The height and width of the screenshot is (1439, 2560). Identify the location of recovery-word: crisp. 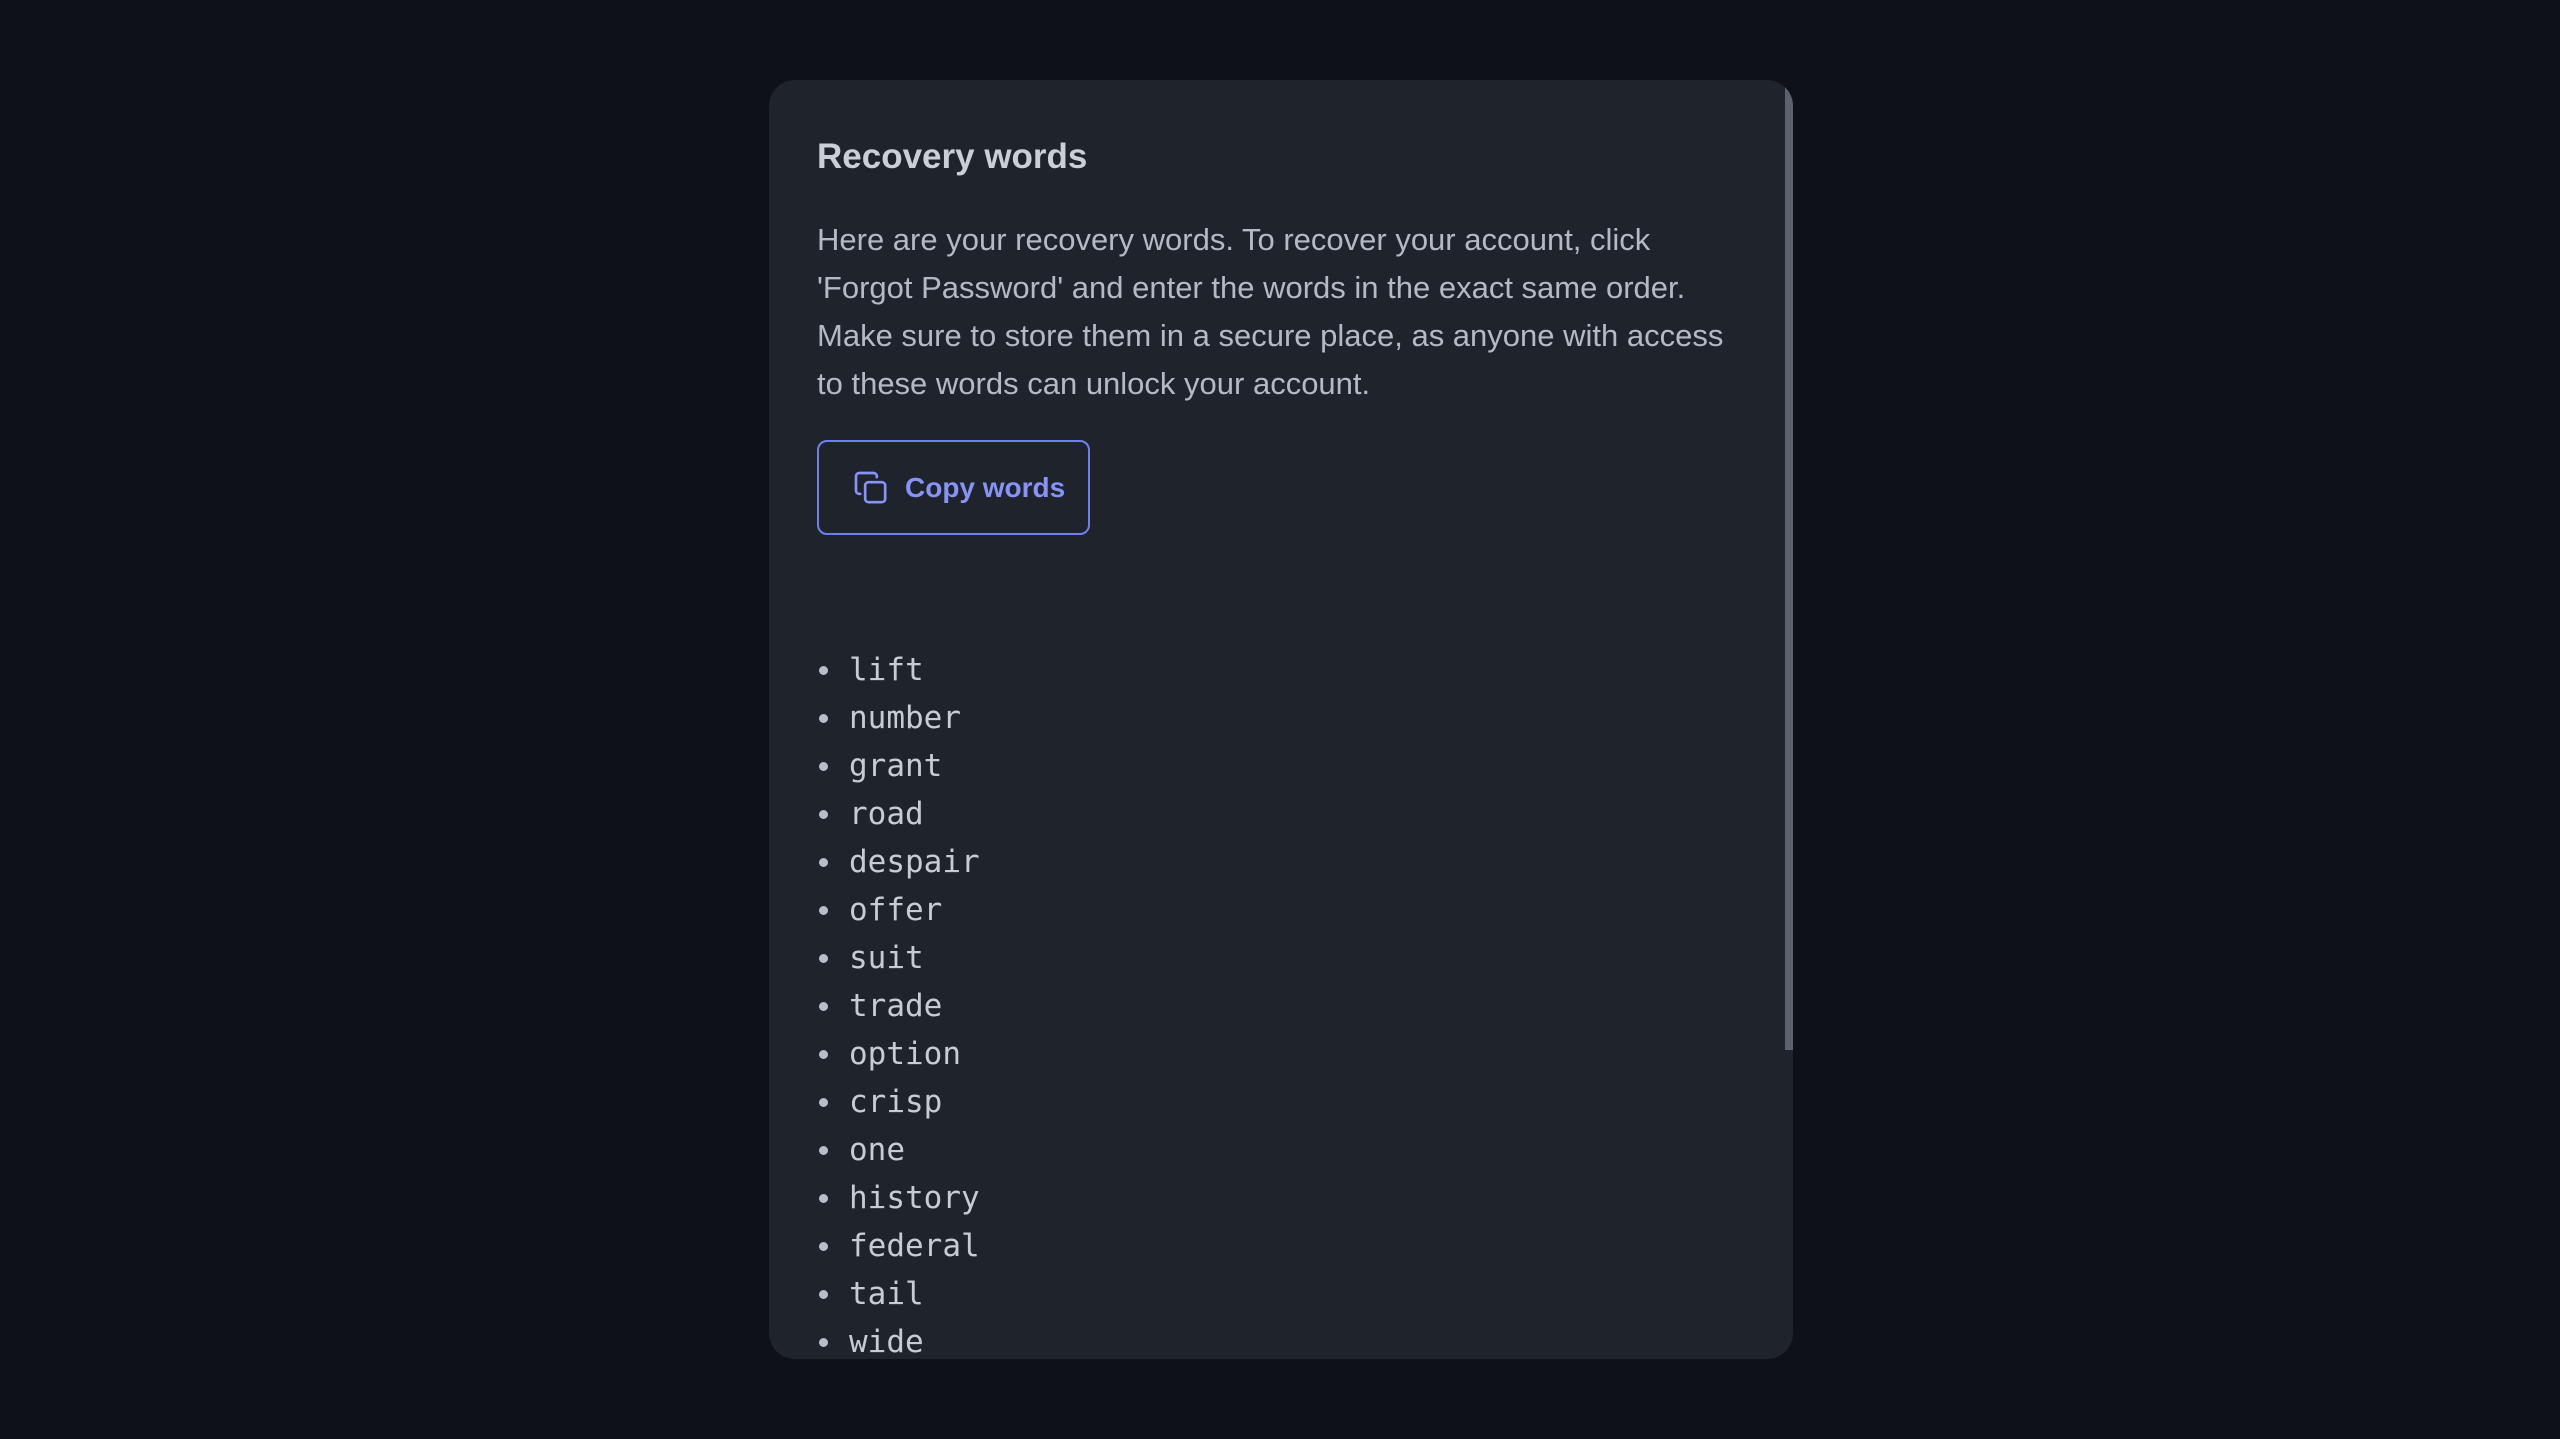
(896, 1102).